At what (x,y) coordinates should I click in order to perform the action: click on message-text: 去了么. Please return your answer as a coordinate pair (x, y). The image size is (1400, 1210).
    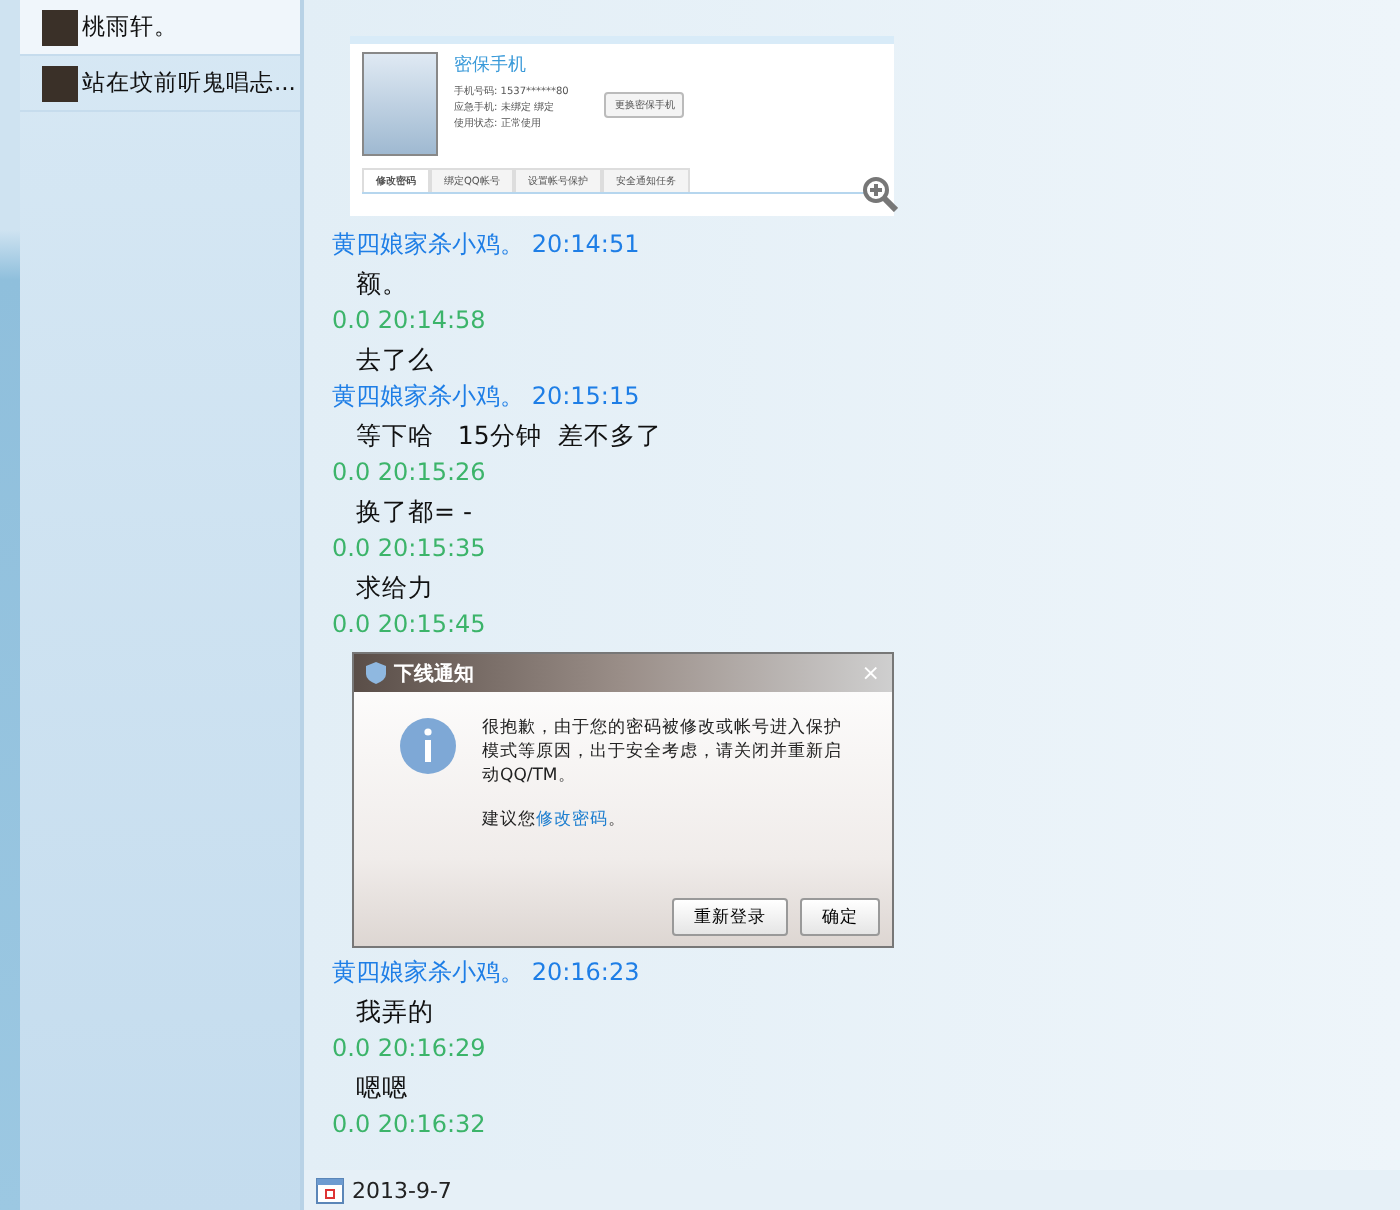
    Looking at the image, I should click on (395, 360).